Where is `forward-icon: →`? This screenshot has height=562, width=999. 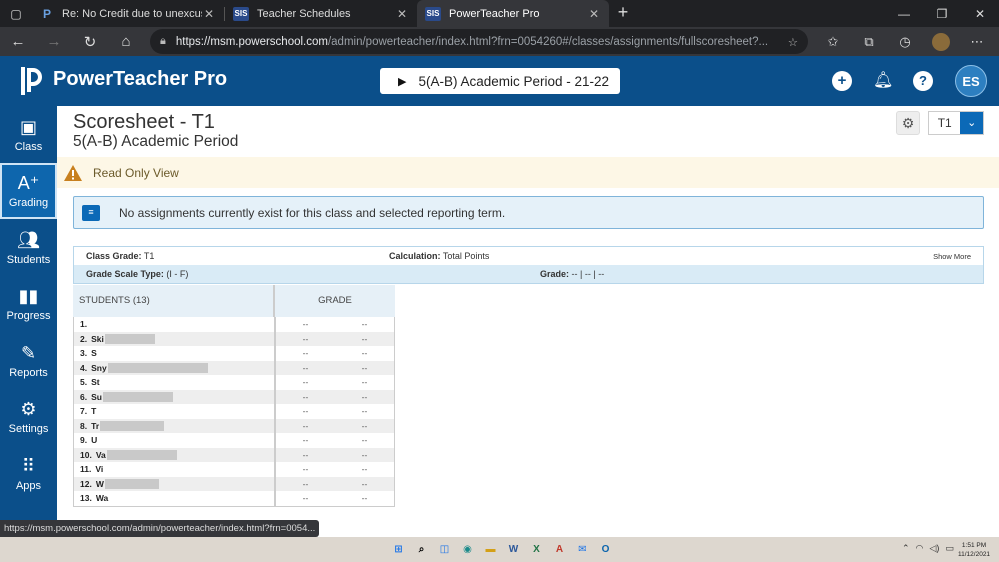 forward-icon: → is located at coordinates (54, 41).